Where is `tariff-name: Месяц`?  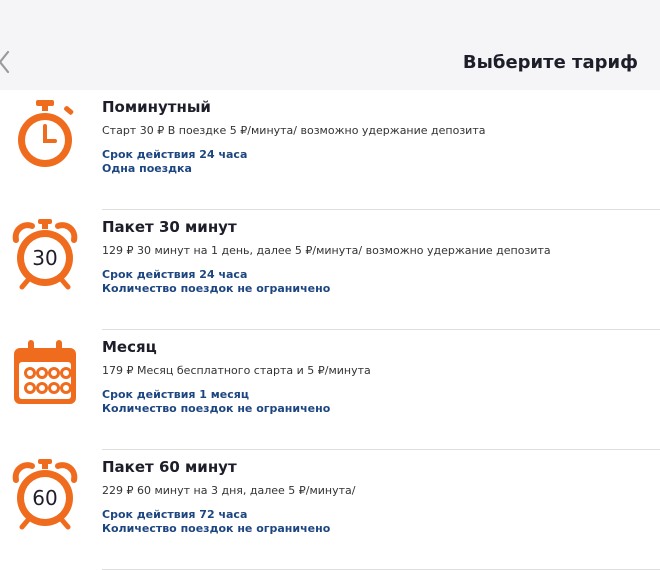 tariff-name: Месяц is located at coordinates (129, 347).